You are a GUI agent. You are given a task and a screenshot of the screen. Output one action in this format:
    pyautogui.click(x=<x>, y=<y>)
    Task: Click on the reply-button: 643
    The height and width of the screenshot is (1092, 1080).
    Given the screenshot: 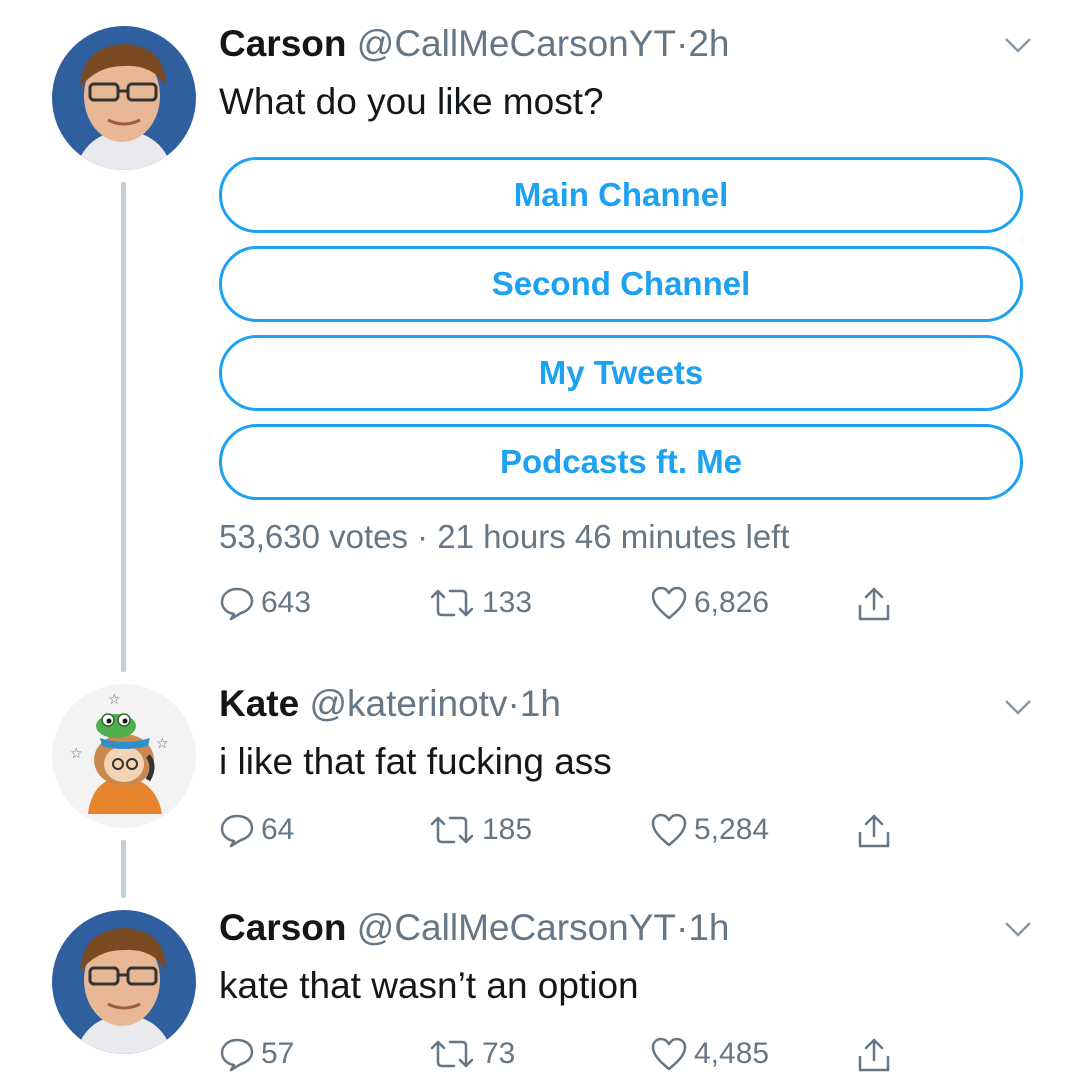 What is the action you would take?
    pyautogui.click(x=265, y=603)
    